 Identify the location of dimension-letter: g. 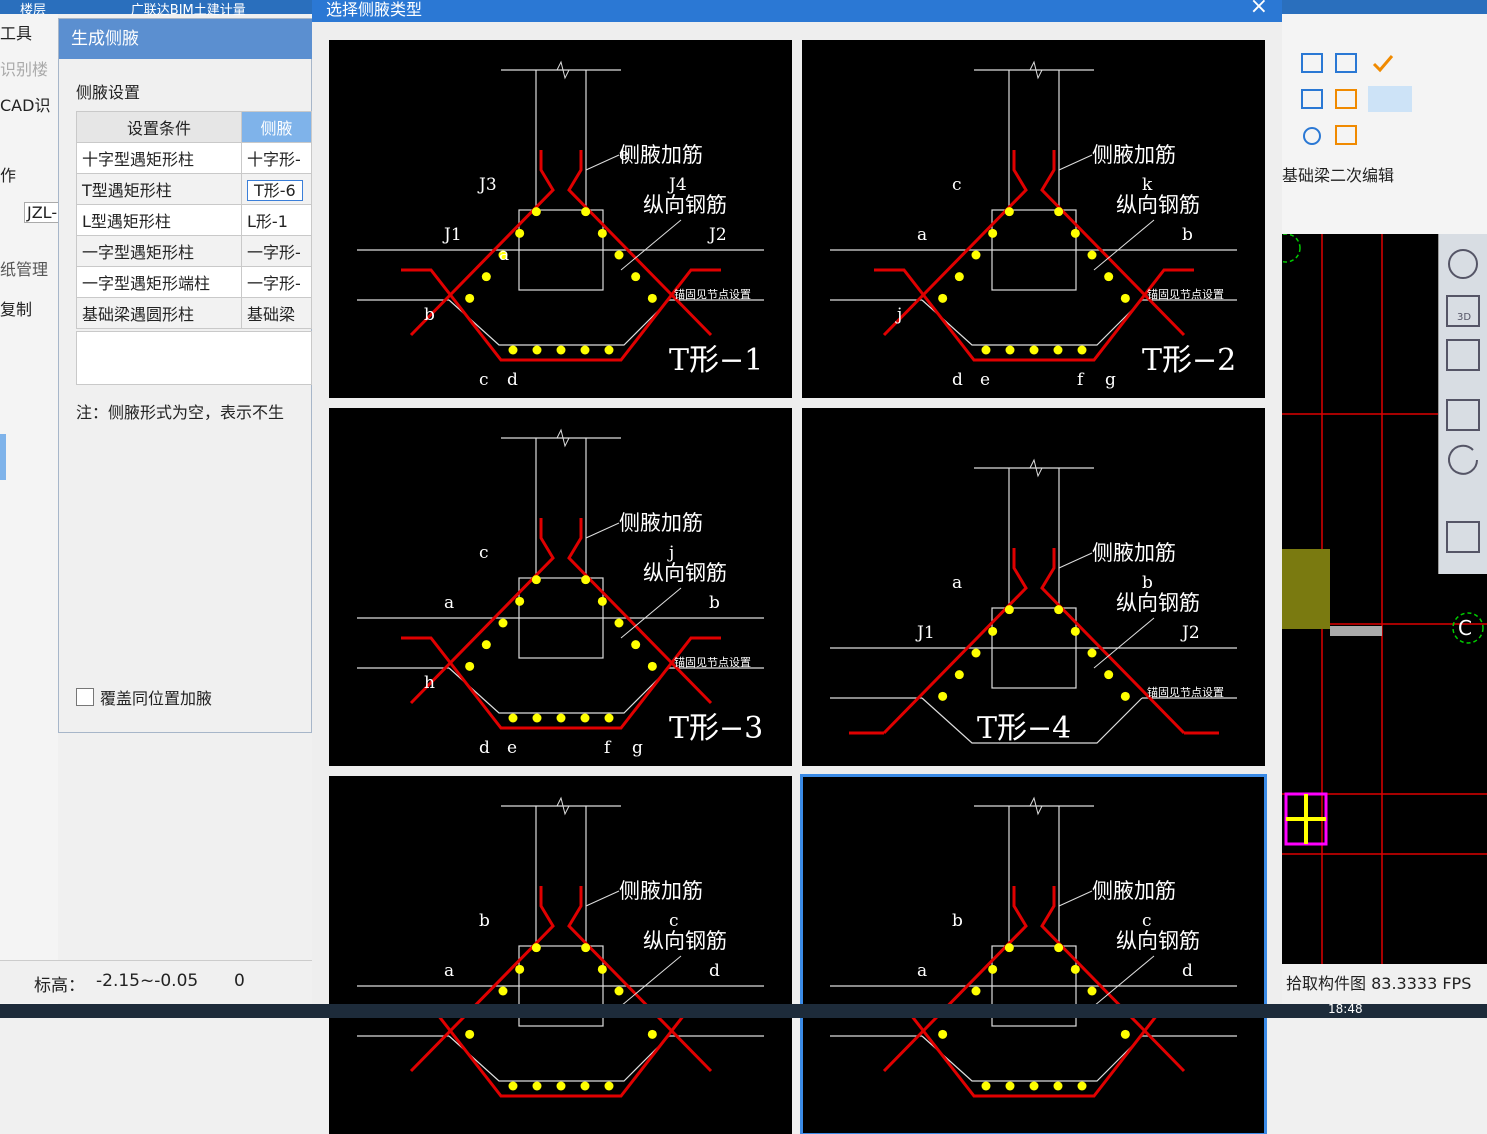
(1110, 380).